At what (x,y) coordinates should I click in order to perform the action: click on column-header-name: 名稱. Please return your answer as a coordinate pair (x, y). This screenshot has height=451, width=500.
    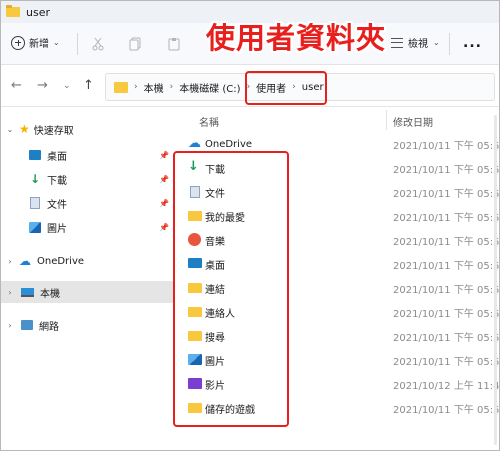
    Looking at the image, I should click on (209, 121).